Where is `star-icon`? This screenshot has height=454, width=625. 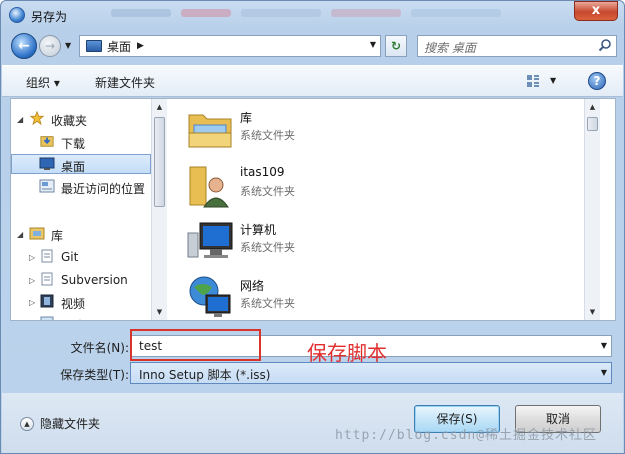
star-icon is located at coordinates (37, 118).